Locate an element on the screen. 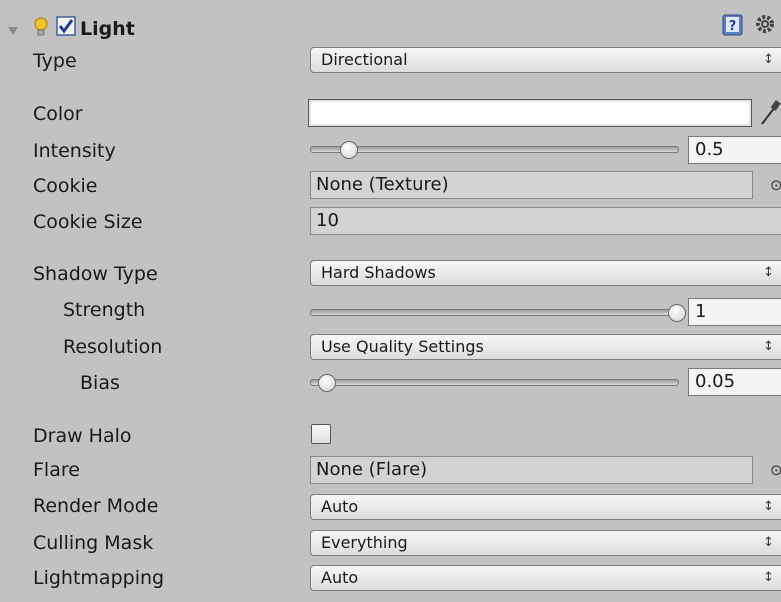 The image size is (781, 602). cookie-label: Cookie is located at coordinates (65, 186).